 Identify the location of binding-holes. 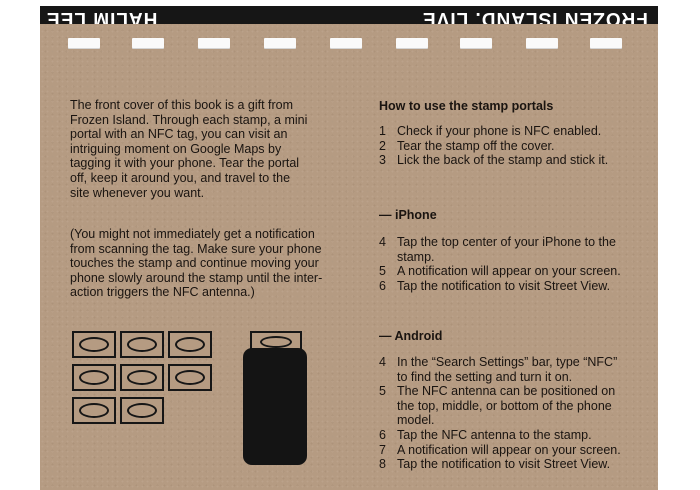
(349, 45).